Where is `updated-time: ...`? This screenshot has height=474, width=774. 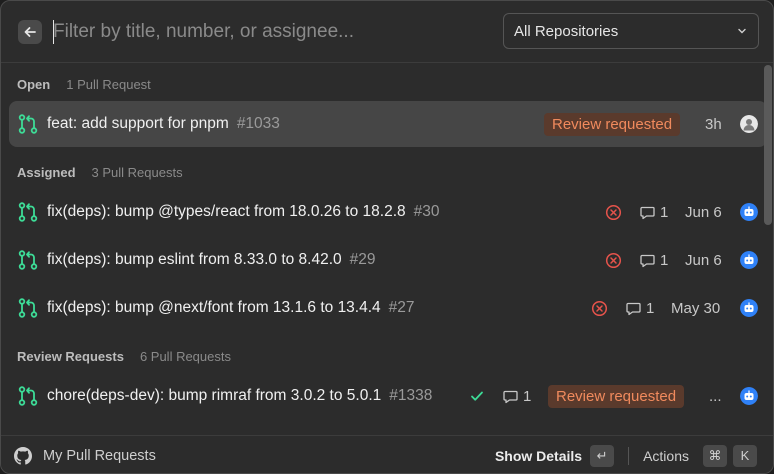 updated-time: ... is located at coordinates (715, 396).